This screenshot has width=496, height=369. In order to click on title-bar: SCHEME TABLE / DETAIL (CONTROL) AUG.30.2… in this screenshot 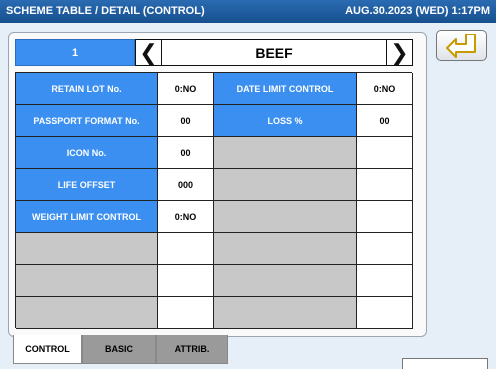, I will do `click(248, 11)`.